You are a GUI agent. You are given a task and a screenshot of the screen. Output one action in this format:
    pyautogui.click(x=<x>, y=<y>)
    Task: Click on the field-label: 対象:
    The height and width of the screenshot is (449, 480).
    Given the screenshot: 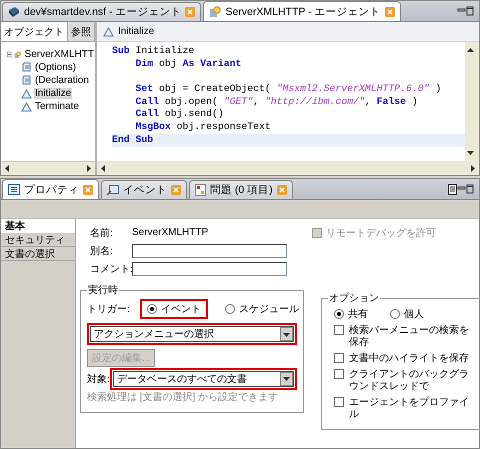 What is the action you would take?
    pyautogui.click(x=98, y=379)
    